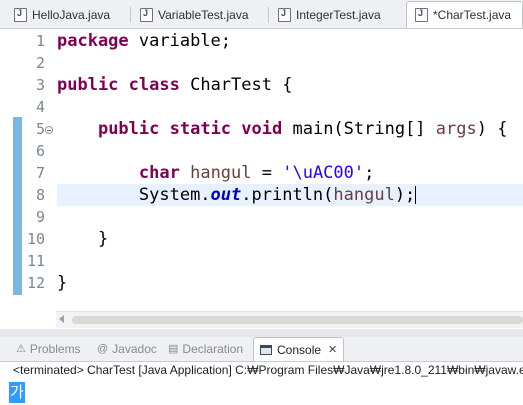 The width and height of the screenshot is (523, 405). I want to click on console-icon, so click(266, 349).